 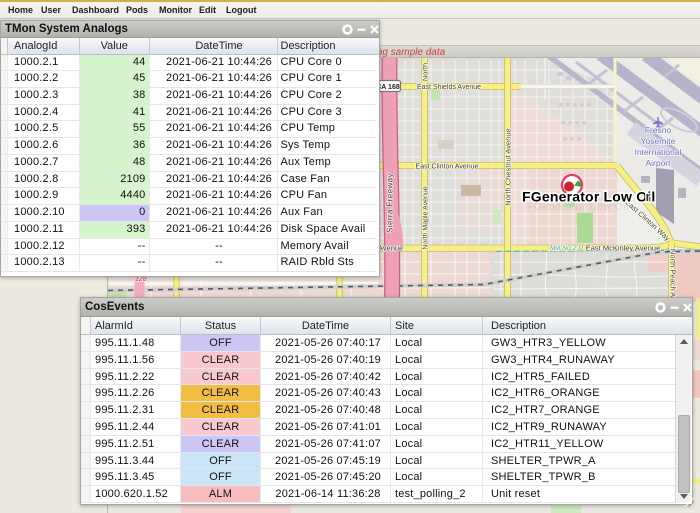 What do you see at coordinates (508, 166) in the screenshot?
I see `svg-text: North Chestnut Avenue` at bounding box center [508, 166].